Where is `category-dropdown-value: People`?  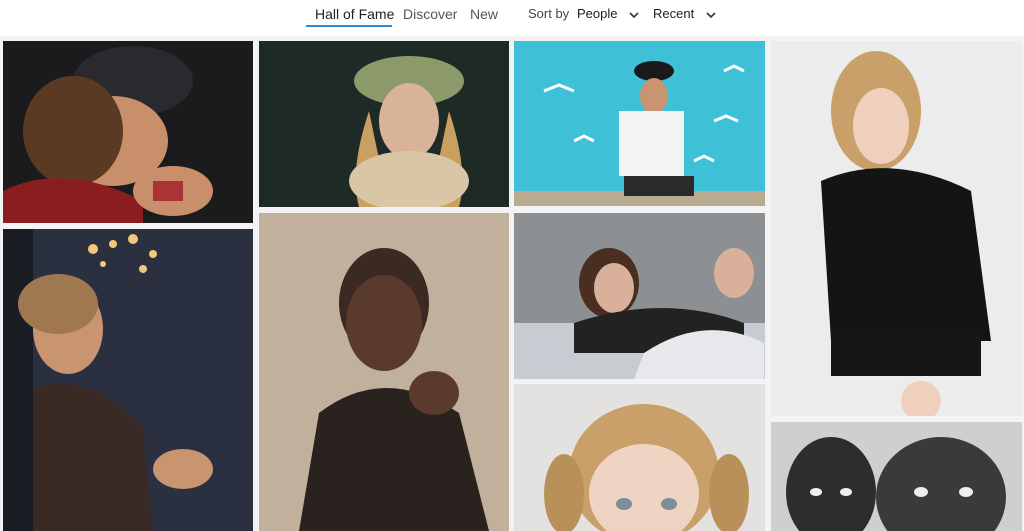 category-dropdown-value: People is located at coordinates (597, 13).